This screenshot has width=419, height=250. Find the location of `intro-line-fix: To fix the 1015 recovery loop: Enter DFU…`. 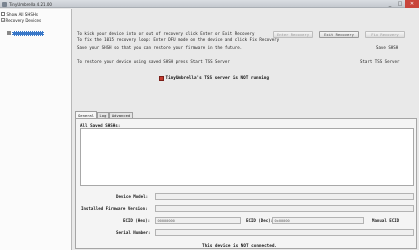

intro-line-fix: To fix the 1015 recovery loop: Enter DFU… is located at coordinates (178, 39).